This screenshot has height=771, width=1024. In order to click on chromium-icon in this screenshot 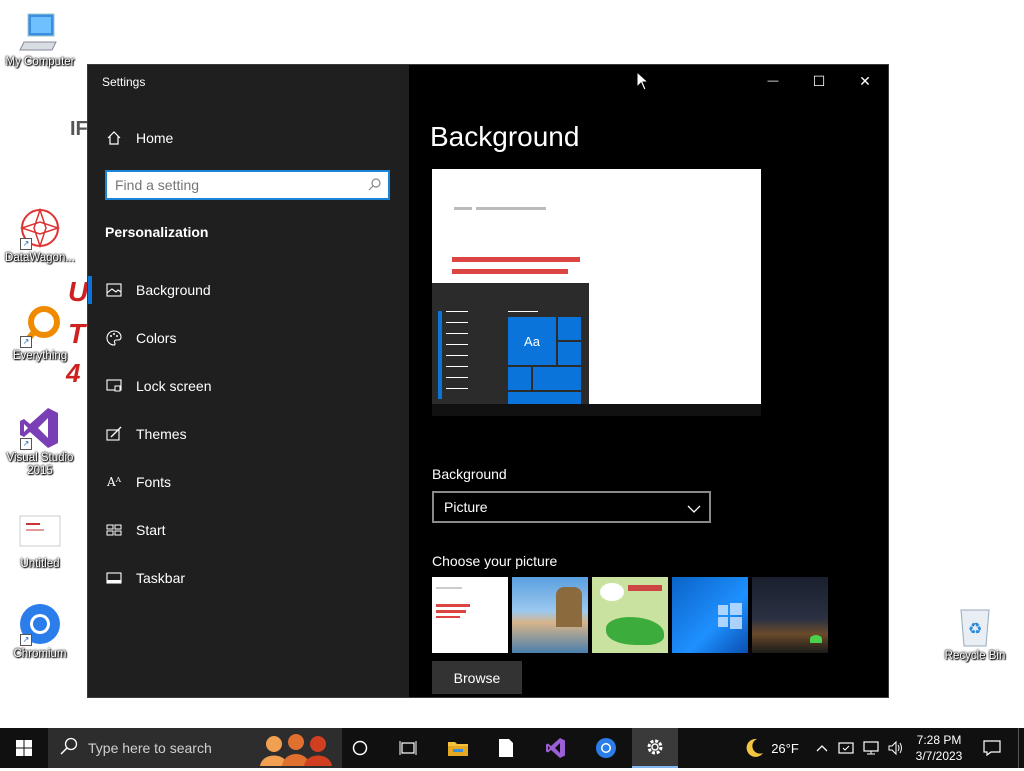, I will do `click(606, 748)`.